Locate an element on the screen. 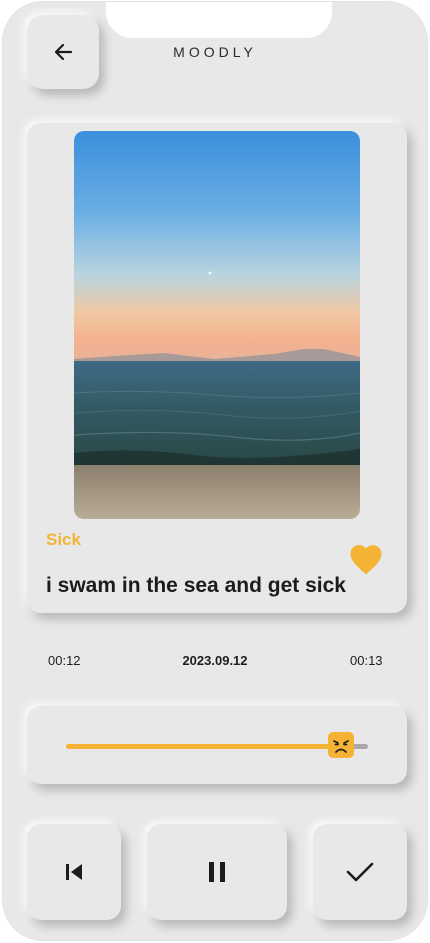  device-notch is located at coordinates (219, 20).